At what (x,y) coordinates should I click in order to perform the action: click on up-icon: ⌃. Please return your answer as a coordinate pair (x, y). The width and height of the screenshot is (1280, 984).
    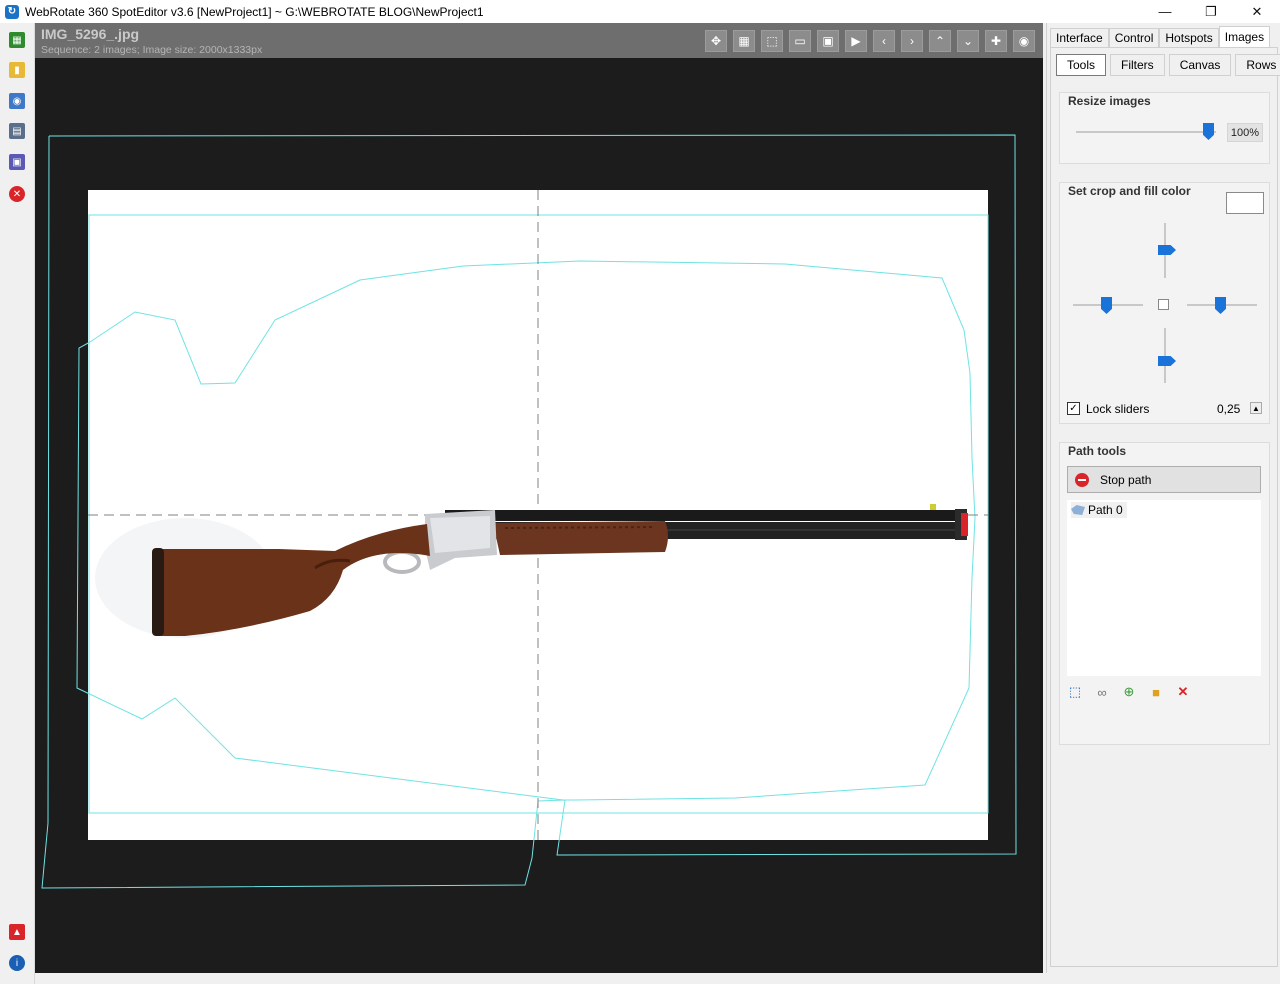
    Looking at the image, I should click on (940, 41).